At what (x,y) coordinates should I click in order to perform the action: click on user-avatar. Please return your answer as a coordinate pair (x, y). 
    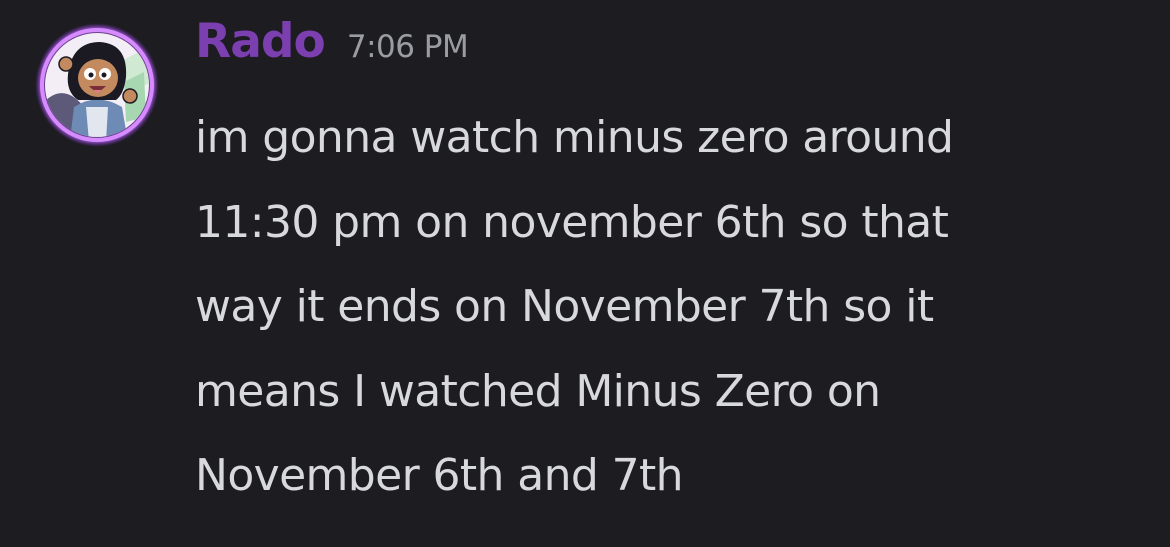
    Looking at the image, I should click on (97, 85).